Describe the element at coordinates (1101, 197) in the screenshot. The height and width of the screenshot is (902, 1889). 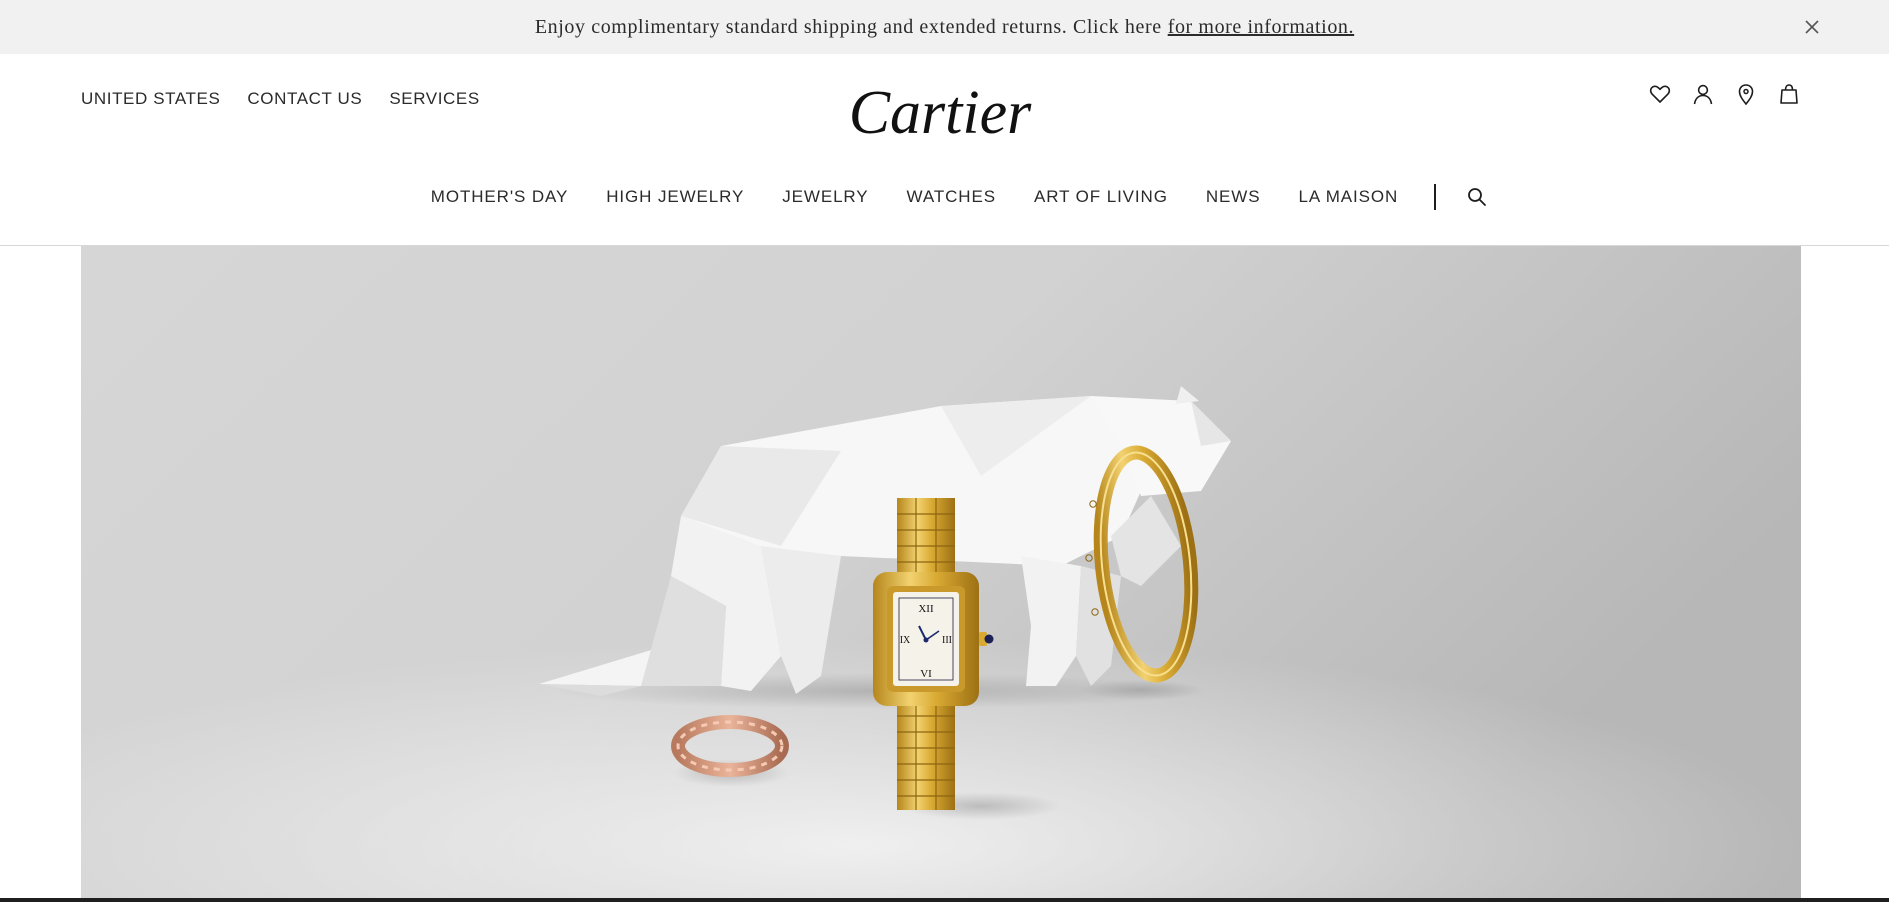
I see `nav-item-art-of-living: ART OF LIVING` at that location.